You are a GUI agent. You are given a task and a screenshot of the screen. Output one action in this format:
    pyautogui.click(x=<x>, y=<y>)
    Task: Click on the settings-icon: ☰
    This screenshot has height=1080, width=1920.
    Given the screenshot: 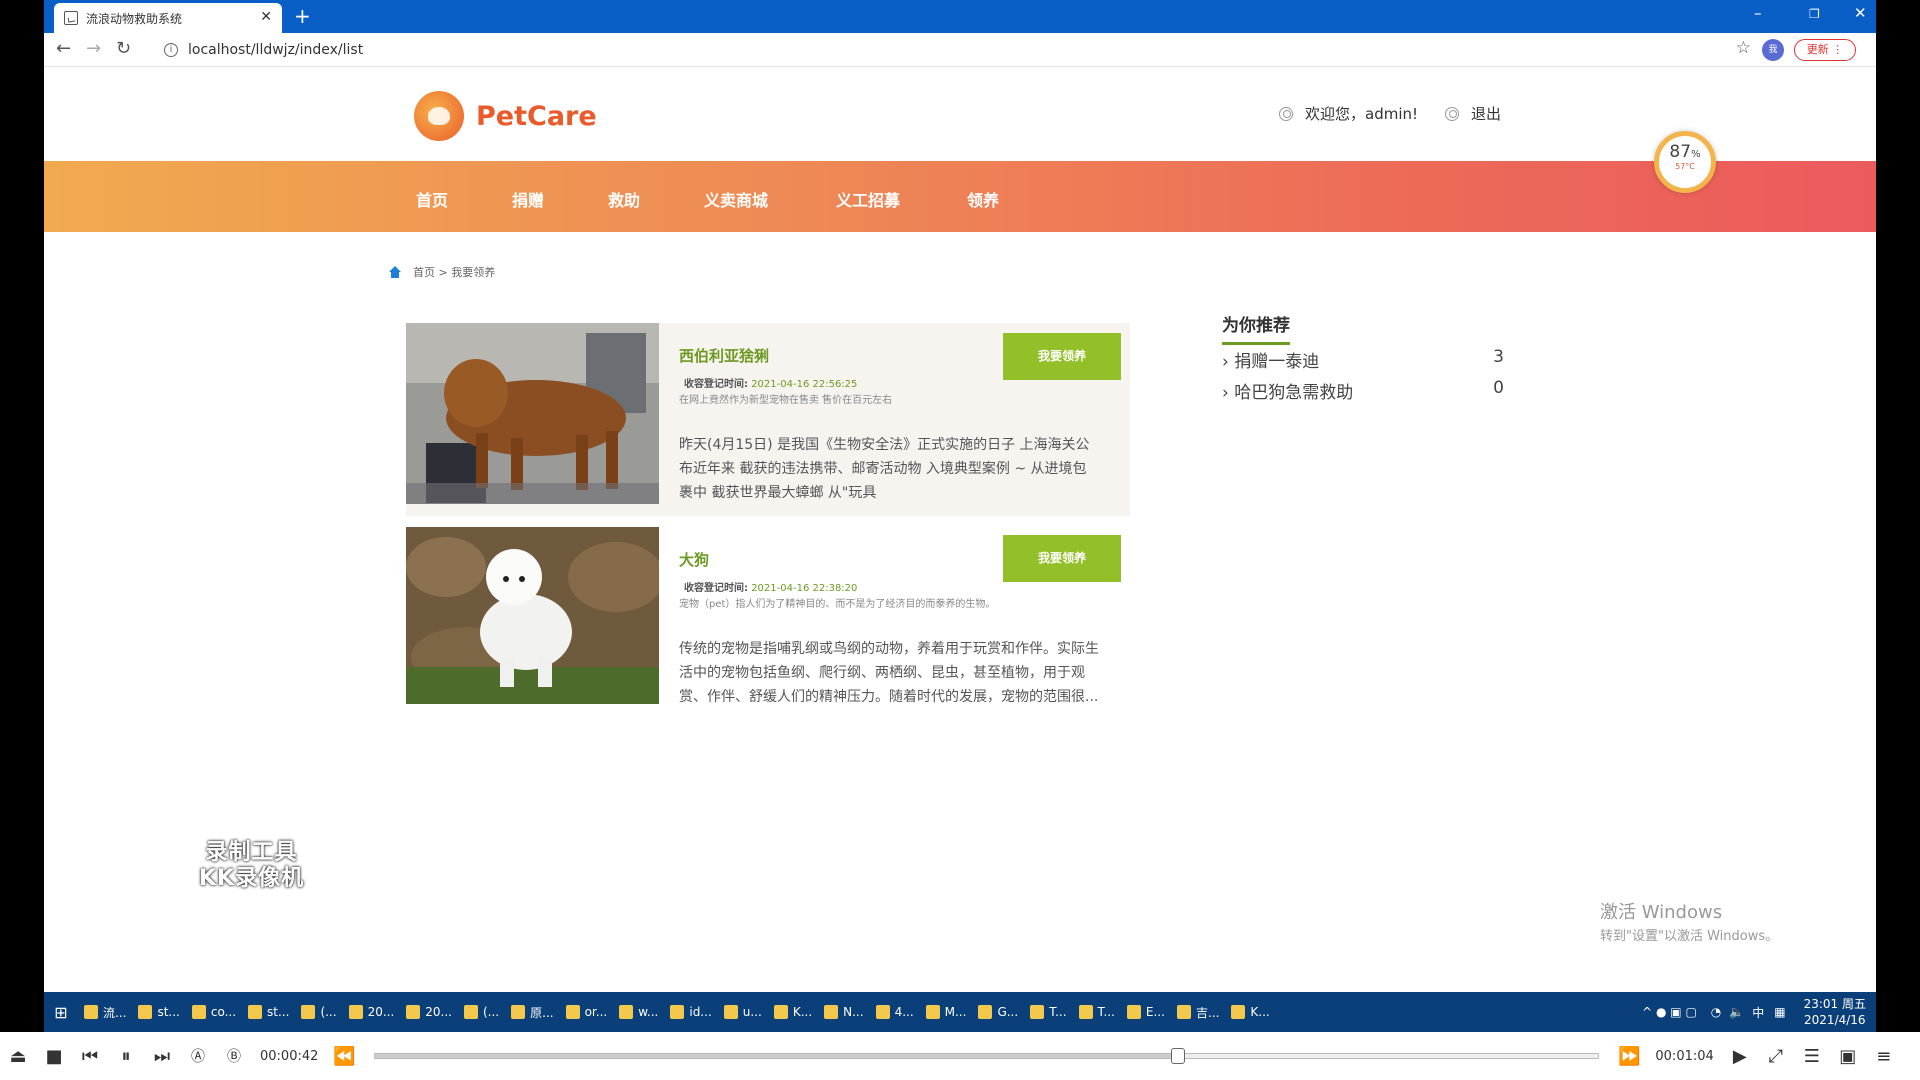 What is the action you would take?
    pyautogui.click(x=1812, y=1056)
    